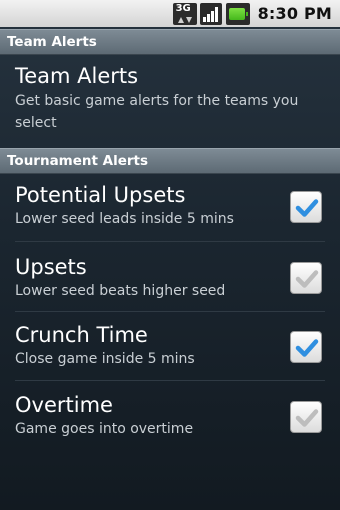 The width and height of the screenshot is (340, 510). What do you see at coordinates (170, 13) in the screenshot?
I see `status-bar: 3G 8:30 PM` at bounding box center [170, 13].